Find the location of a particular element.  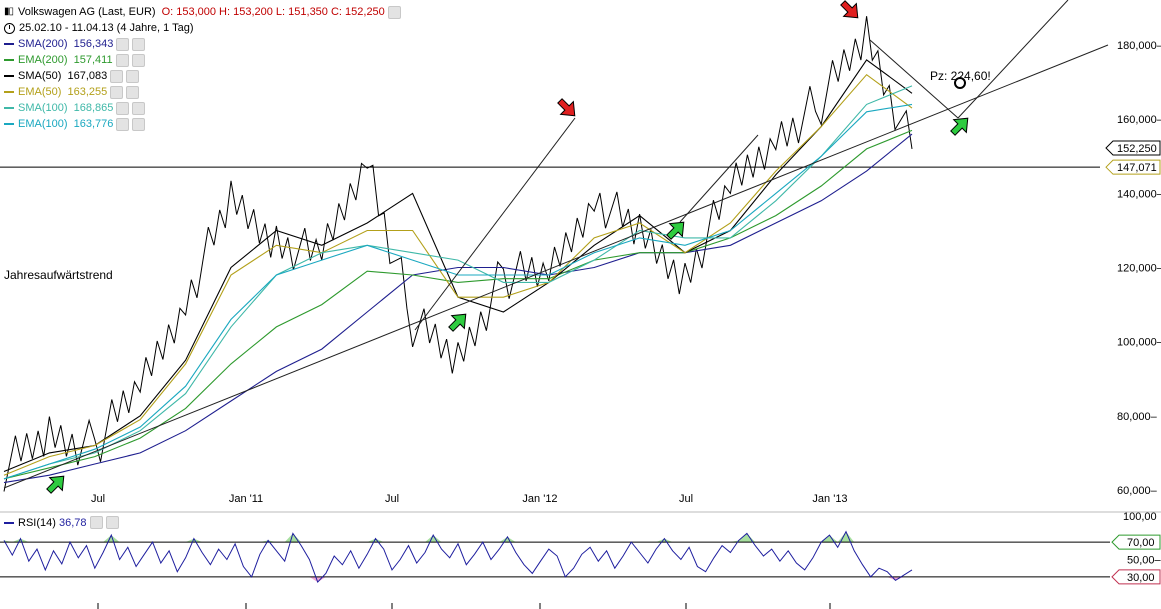

chart-title: Volkswagen AG (Last, EUR) is located at coordinates (87, 12).